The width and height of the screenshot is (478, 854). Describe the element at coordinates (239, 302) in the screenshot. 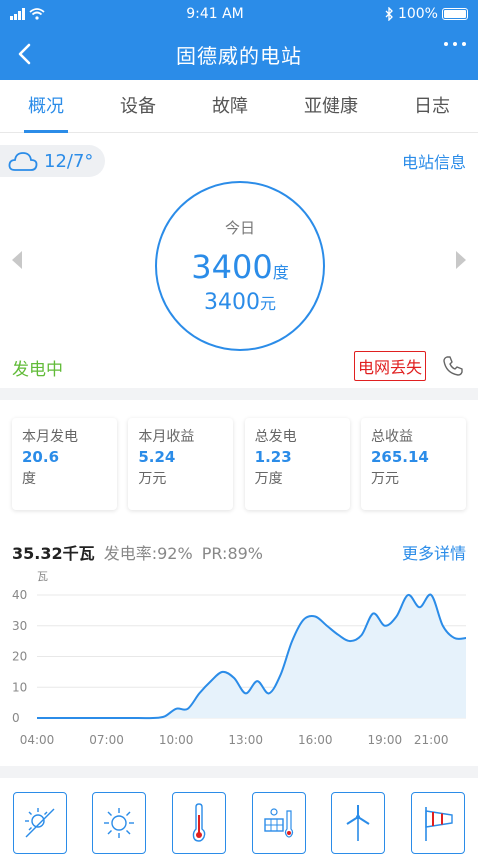

I see `today-income: 3400元` at that location.